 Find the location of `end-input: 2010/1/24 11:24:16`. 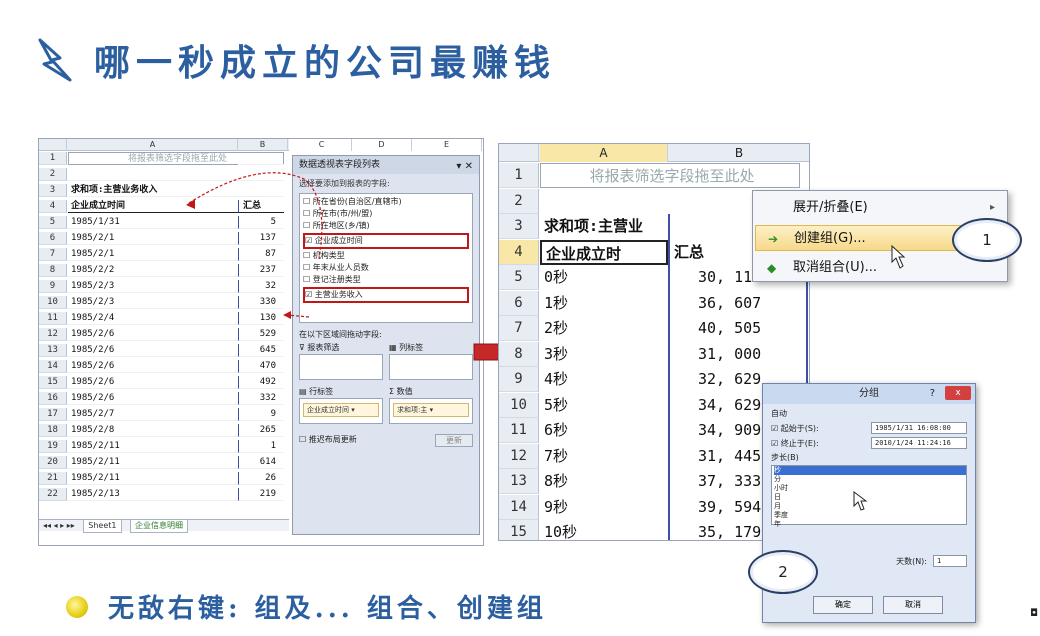

end-input: 2010/1/24 11:24:16 is located at coordinates (919, 443).